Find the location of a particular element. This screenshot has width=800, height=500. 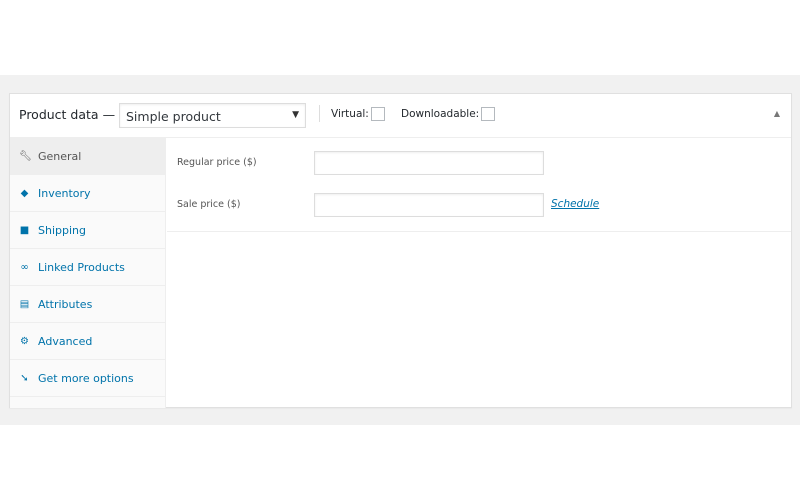

regular-price-input is located at coordinates (429, 163).